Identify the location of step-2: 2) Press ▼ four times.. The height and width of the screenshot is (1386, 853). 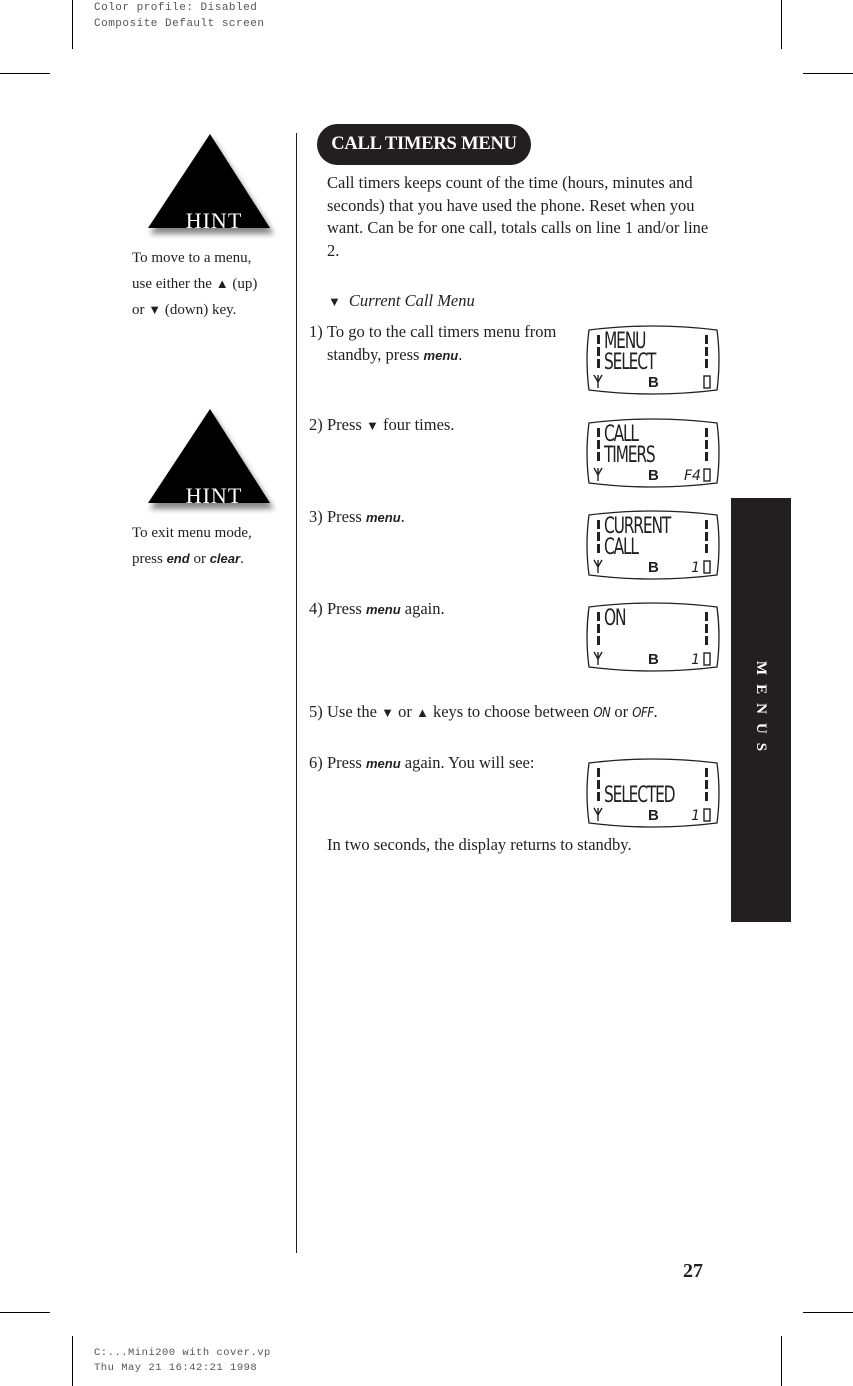
(382, 424).